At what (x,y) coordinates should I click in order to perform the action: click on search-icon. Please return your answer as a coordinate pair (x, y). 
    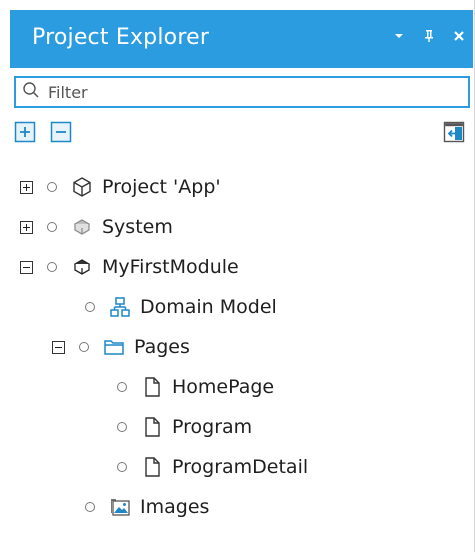
    Looking at the image, I should click on (31, 92).